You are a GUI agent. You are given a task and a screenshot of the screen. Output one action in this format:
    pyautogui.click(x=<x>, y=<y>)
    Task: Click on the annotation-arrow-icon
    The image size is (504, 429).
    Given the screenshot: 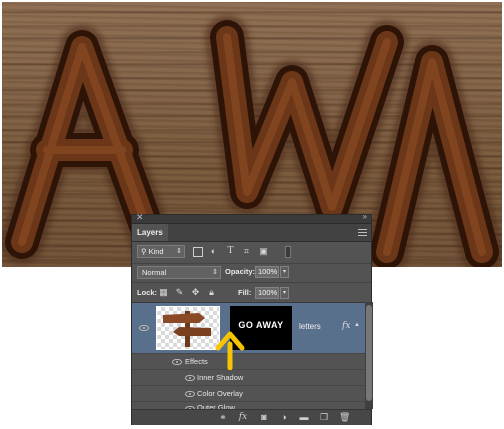 What is the action you would take?
    pyautogui.click(x=230, y=350)
    